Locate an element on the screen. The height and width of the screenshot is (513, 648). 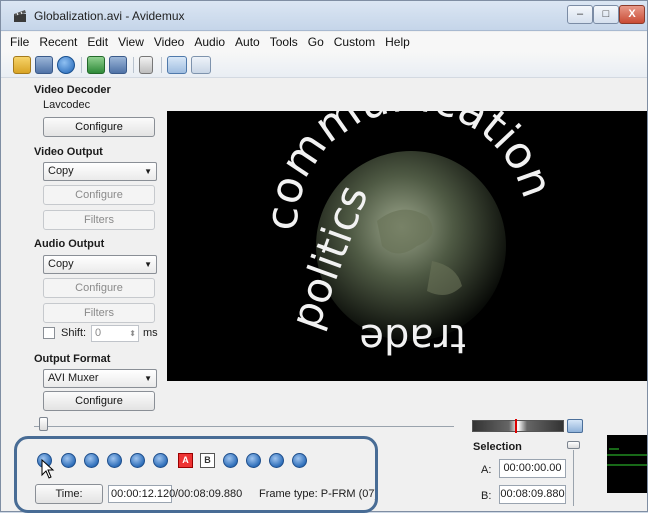
maximize-button: □ is located at coordinates (606, 14).